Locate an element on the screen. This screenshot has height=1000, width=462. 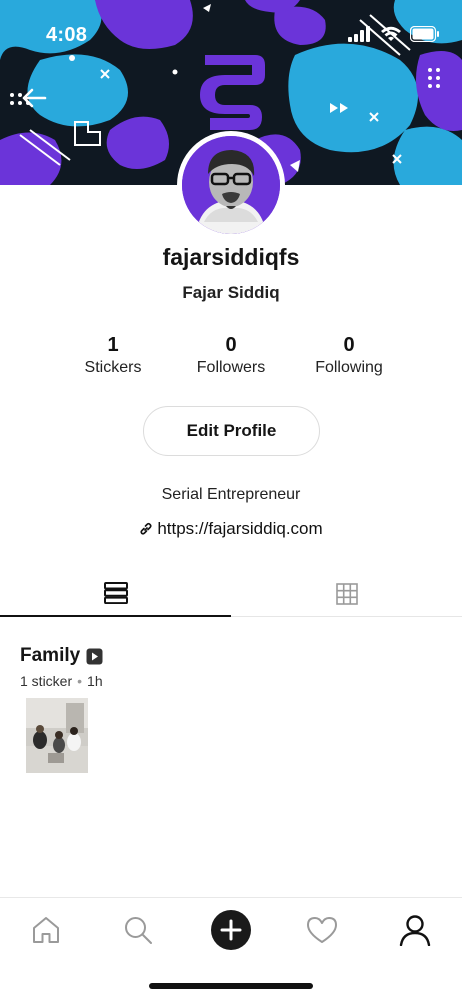
stat-stickers-count: 1 is located at coordinates (113, 345).